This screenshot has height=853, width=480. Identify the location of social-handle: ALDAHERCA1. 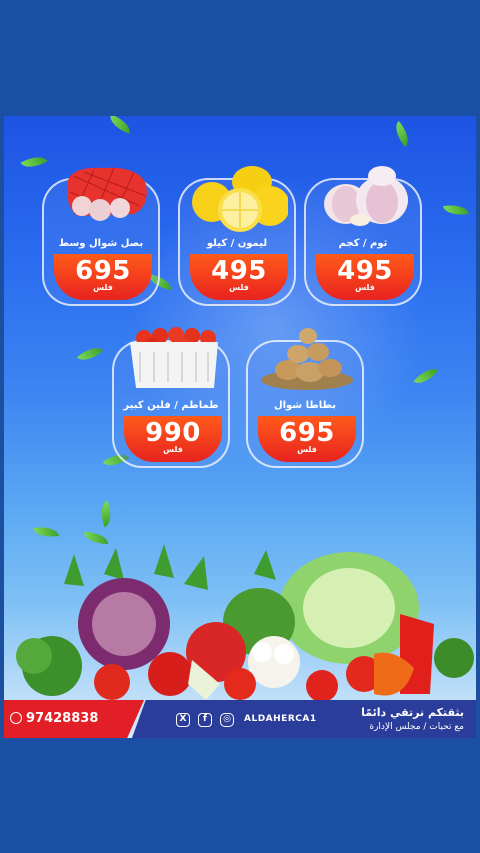
(280, 719).